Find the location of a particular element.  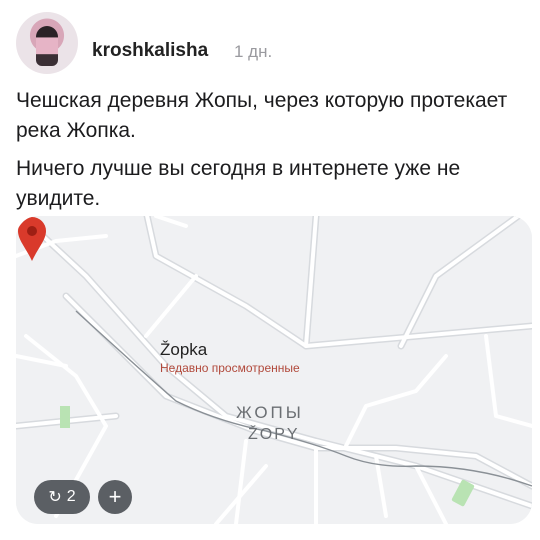

repost-button: ↻ 2 is located at coordinates (62, 497).